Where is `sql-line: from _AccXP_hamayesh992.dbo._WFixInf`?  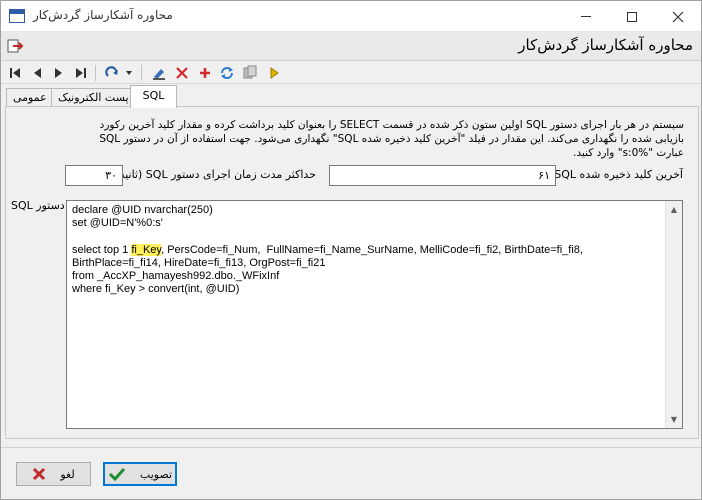 sql-line: from _AccXP_hamayesh992.dbo._WFixInf is located at coordinates (176, 276).